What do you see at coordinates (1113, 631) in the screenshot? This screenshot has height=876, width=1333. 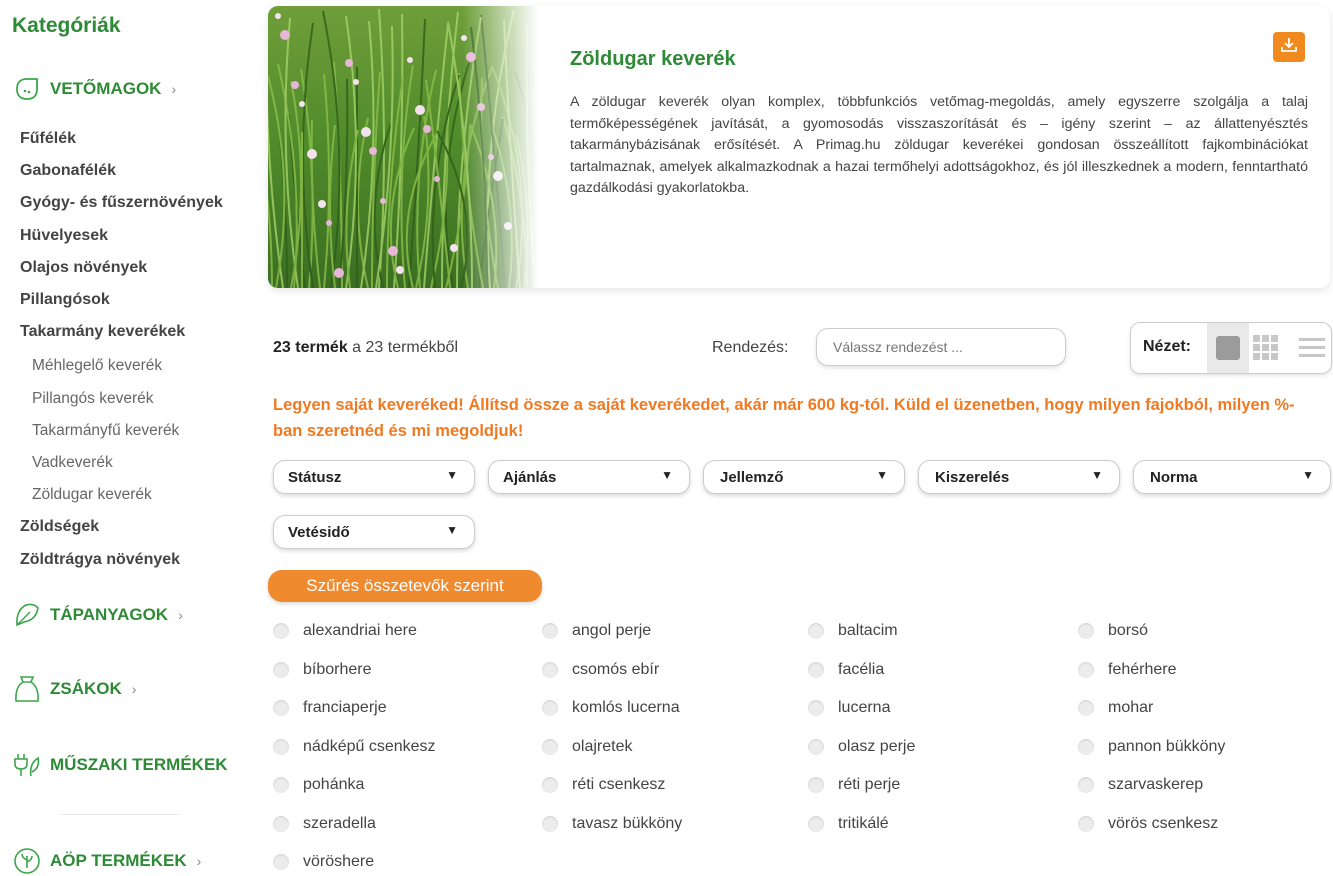 I see `ingredient-option: borsó` at bounding box center [1113, 631].